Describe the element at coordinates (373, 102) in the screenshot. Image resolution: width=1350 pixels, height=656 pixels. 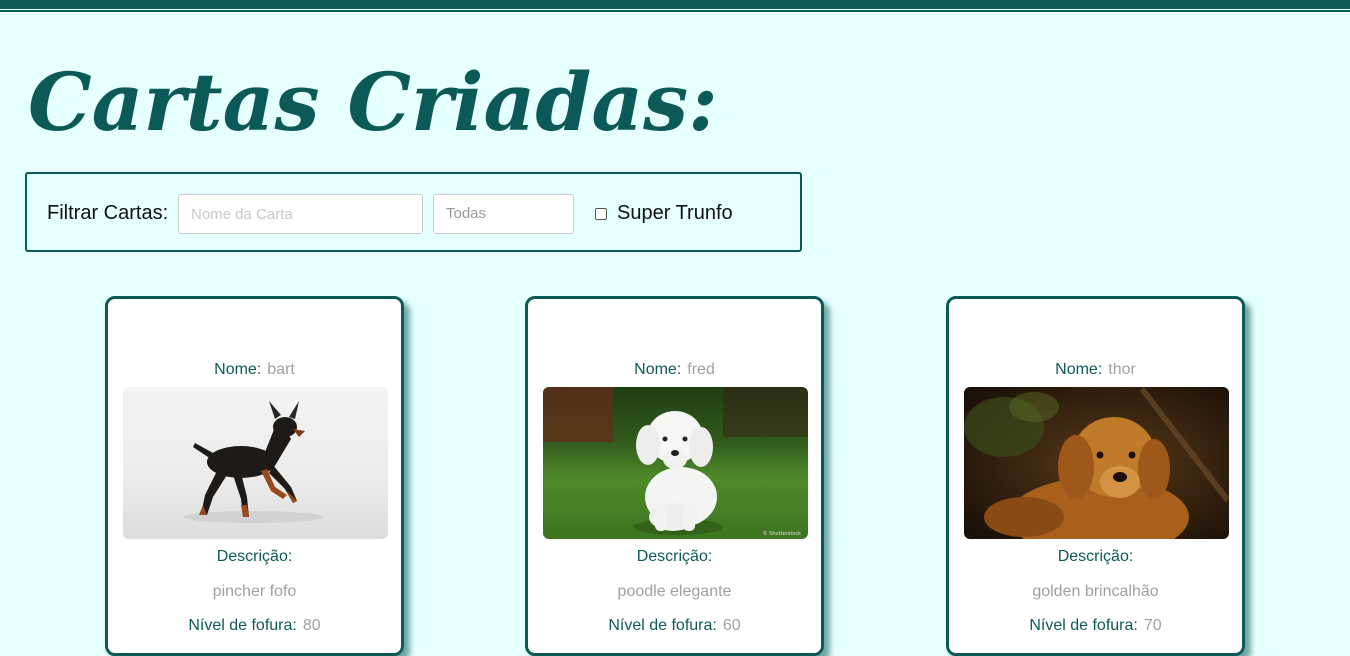
I see `page-title: Cartas Criadas:` at that location.